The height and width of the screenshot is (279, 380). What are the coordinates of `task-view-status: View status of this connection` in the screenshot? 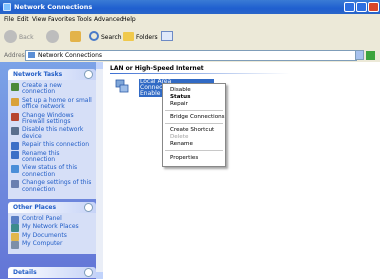 It's located at (52, 171).